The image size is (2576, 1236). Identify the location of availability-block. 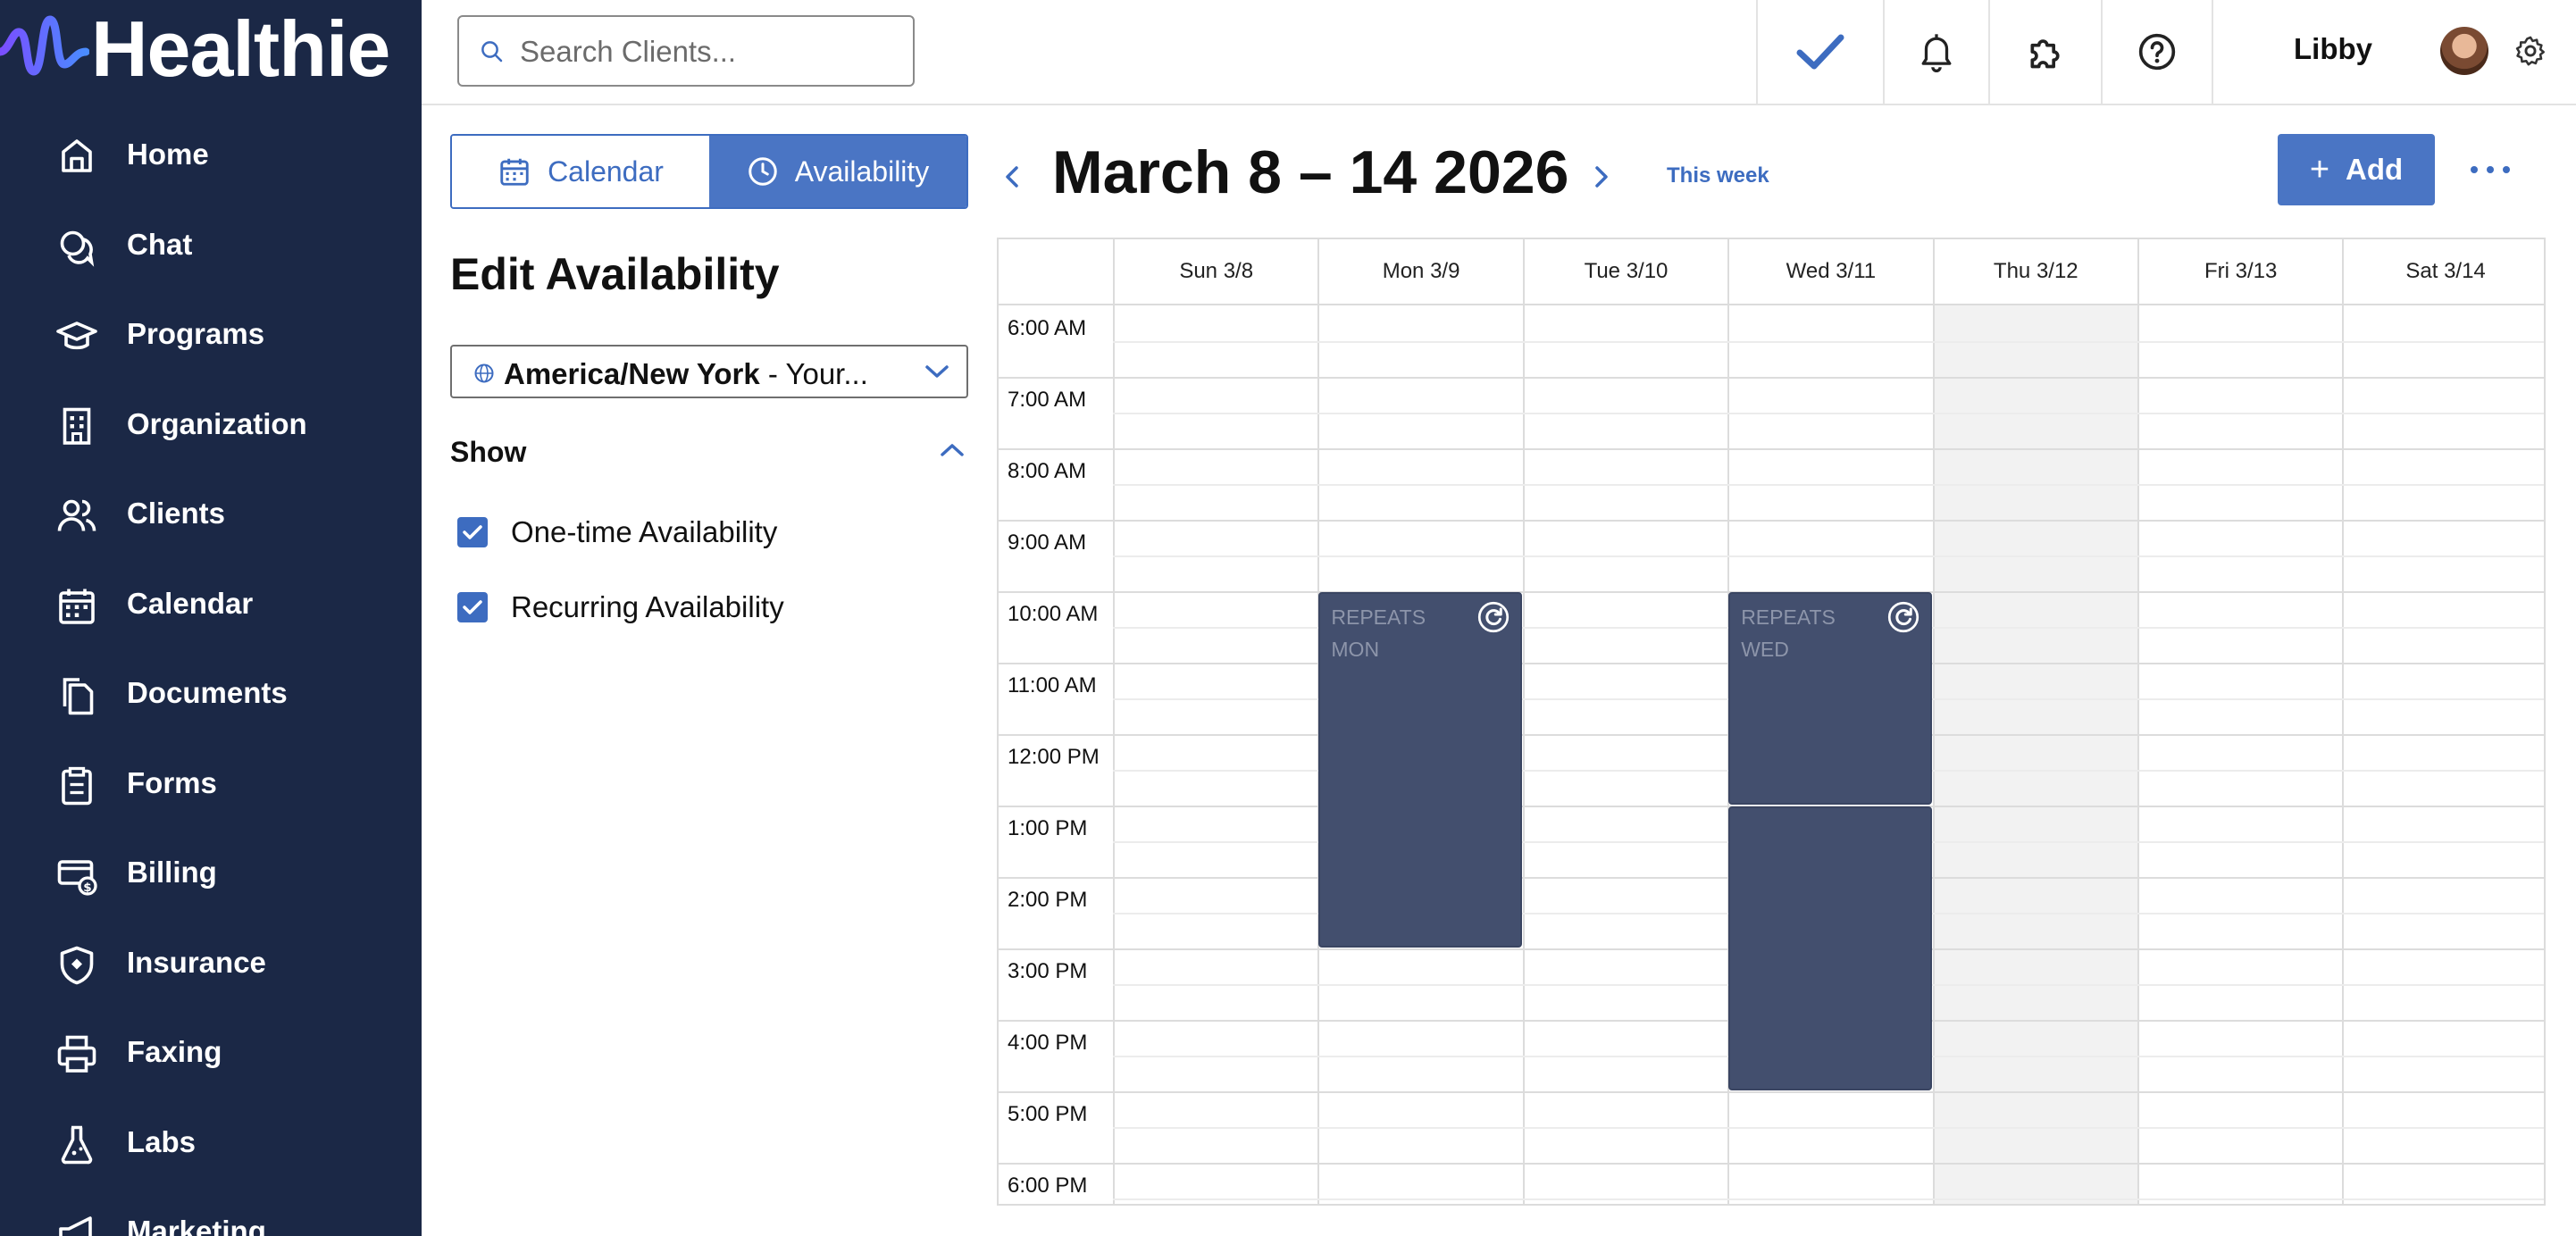
(1830, 948).